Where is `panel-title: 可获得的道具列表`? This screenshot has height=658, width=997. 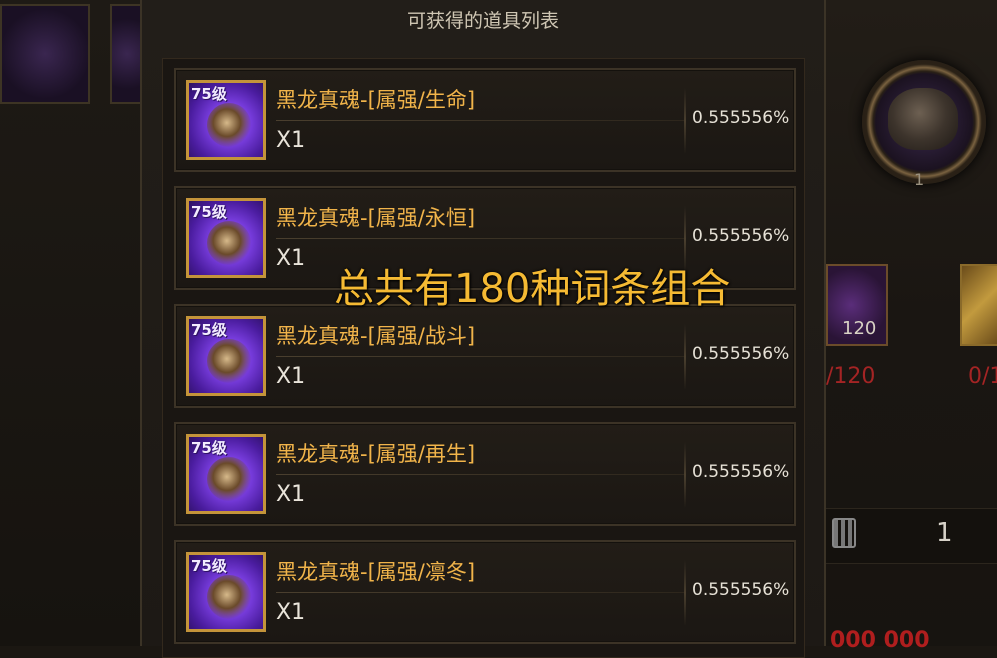 panel-title: 可获得的道具列表 is located at coordinates (482, 21).